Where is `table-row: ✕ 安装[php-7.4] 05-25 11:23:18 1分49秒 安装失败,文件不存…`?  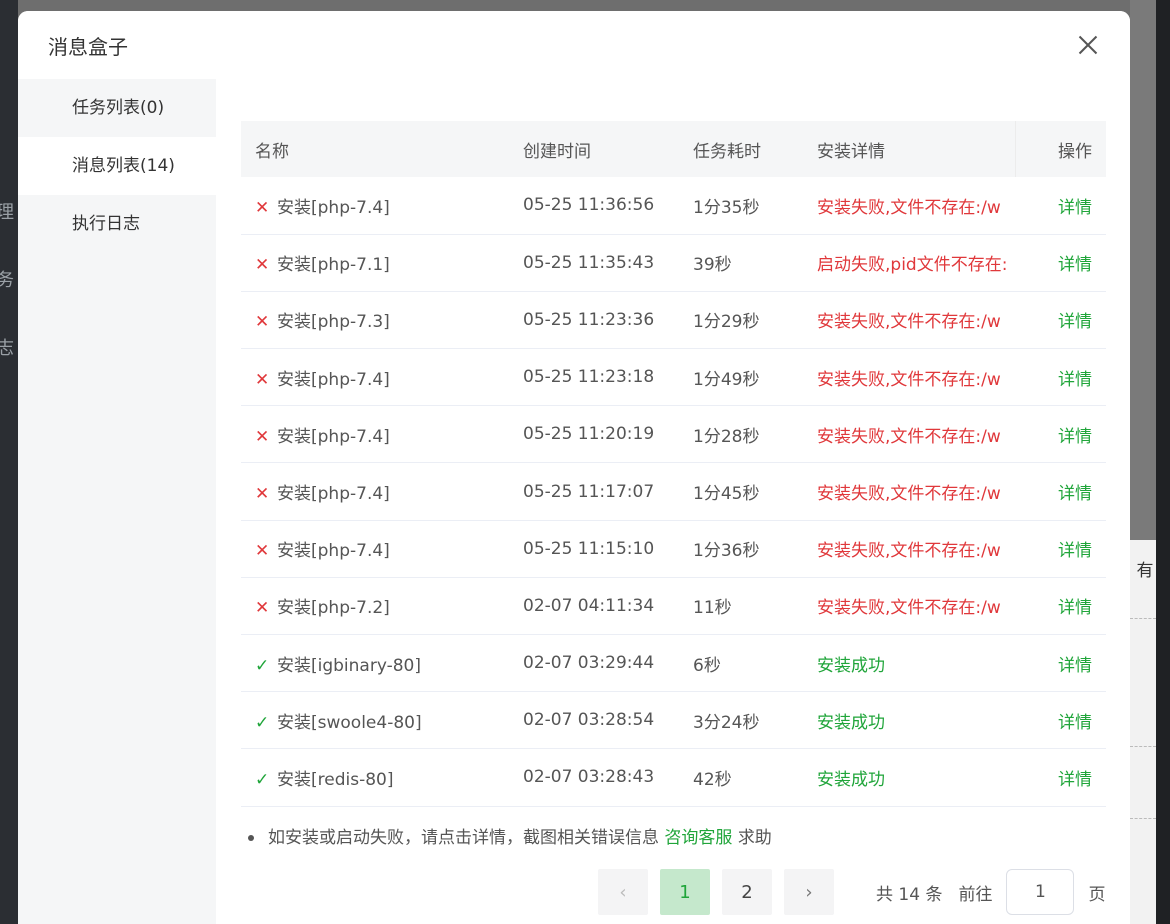 table-row: ✕ 安装[php-7.4] 05-25 11:23:18 1分49秒 安装失败,文件不存… is located at coordinates (673, 377).